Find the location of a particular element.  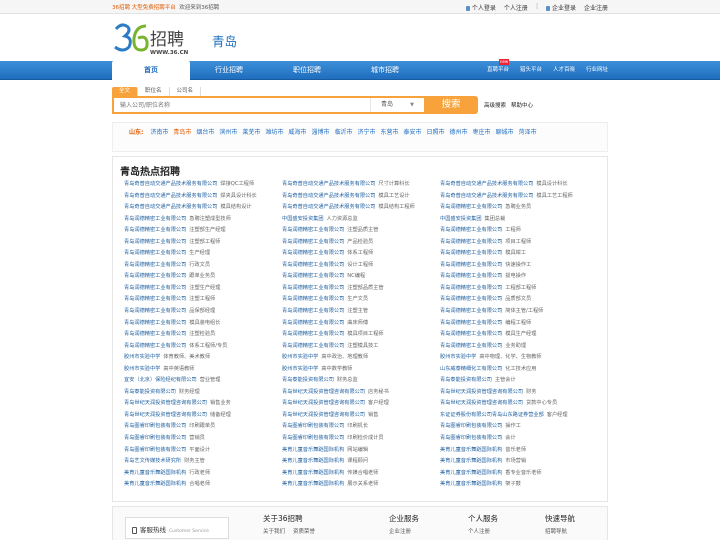

position-link: 高中数学教师 is located at coordinates (336, 369).